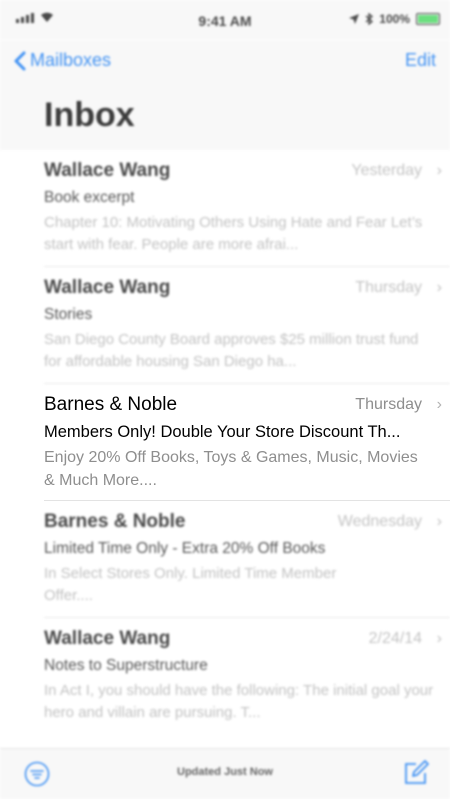 The image size is (450, 799). I want to click on status-right: 100%, so click(394, 19).